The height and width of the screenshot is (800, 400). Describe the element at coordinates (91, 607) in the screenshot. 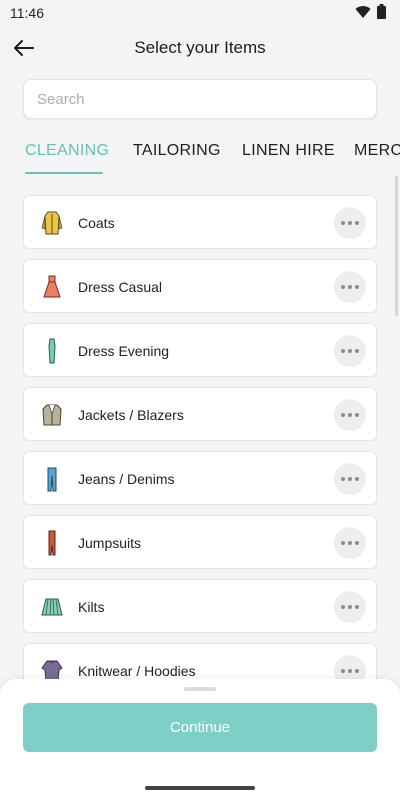

I see `item-label: Kilts` at that location.